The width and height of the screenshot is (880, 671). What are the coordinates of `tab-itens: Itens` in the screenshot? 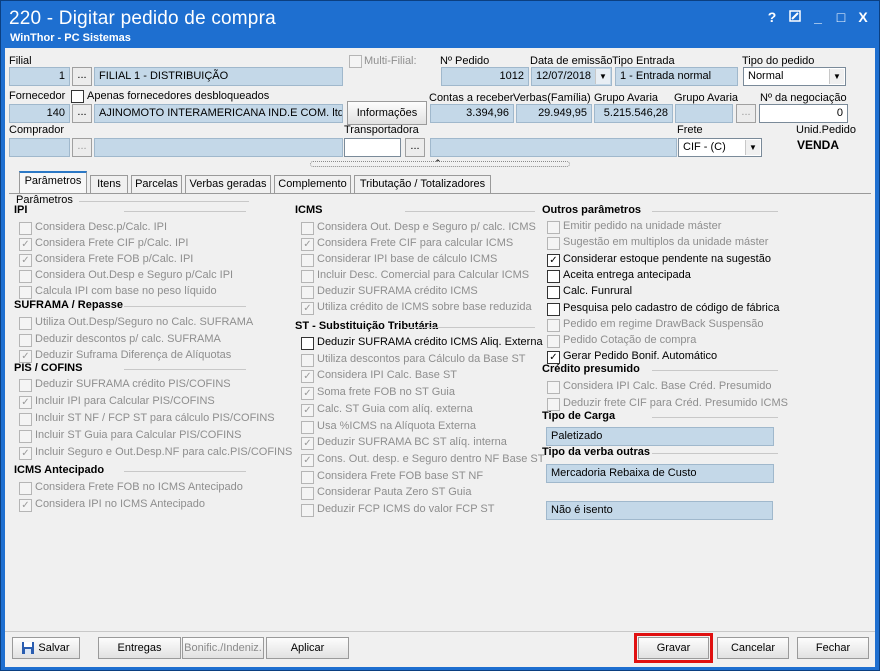 It's located at (109, 184).